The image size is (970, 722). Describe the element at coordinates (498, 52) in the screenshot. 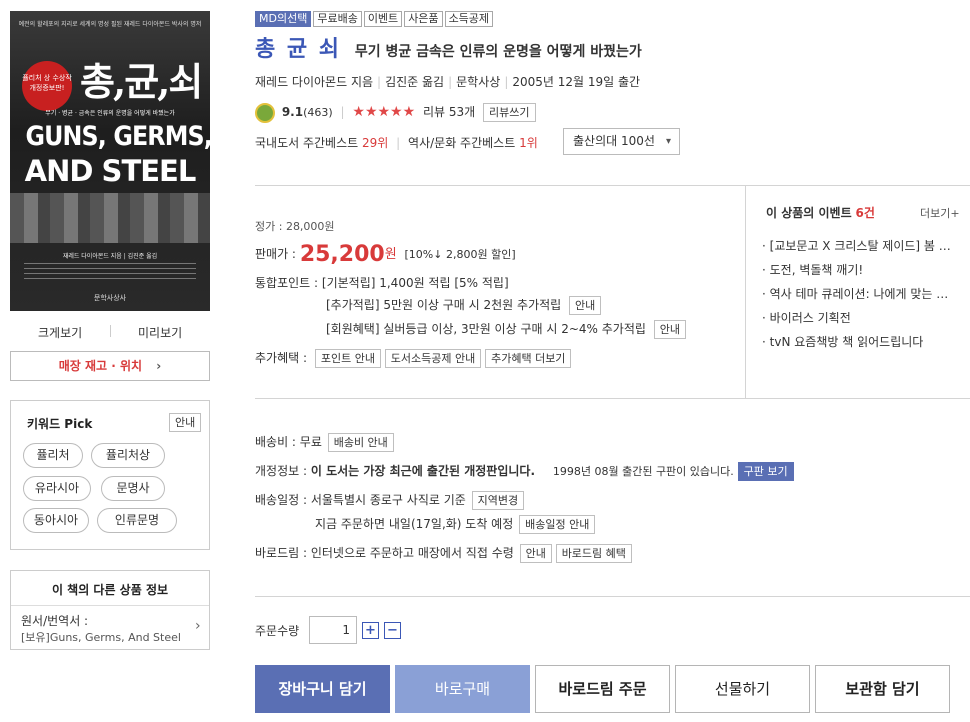

I see `page-subtitle: 무기 병균 금속은 인류의 운명을 어떻게 바꿨는가` at that location.